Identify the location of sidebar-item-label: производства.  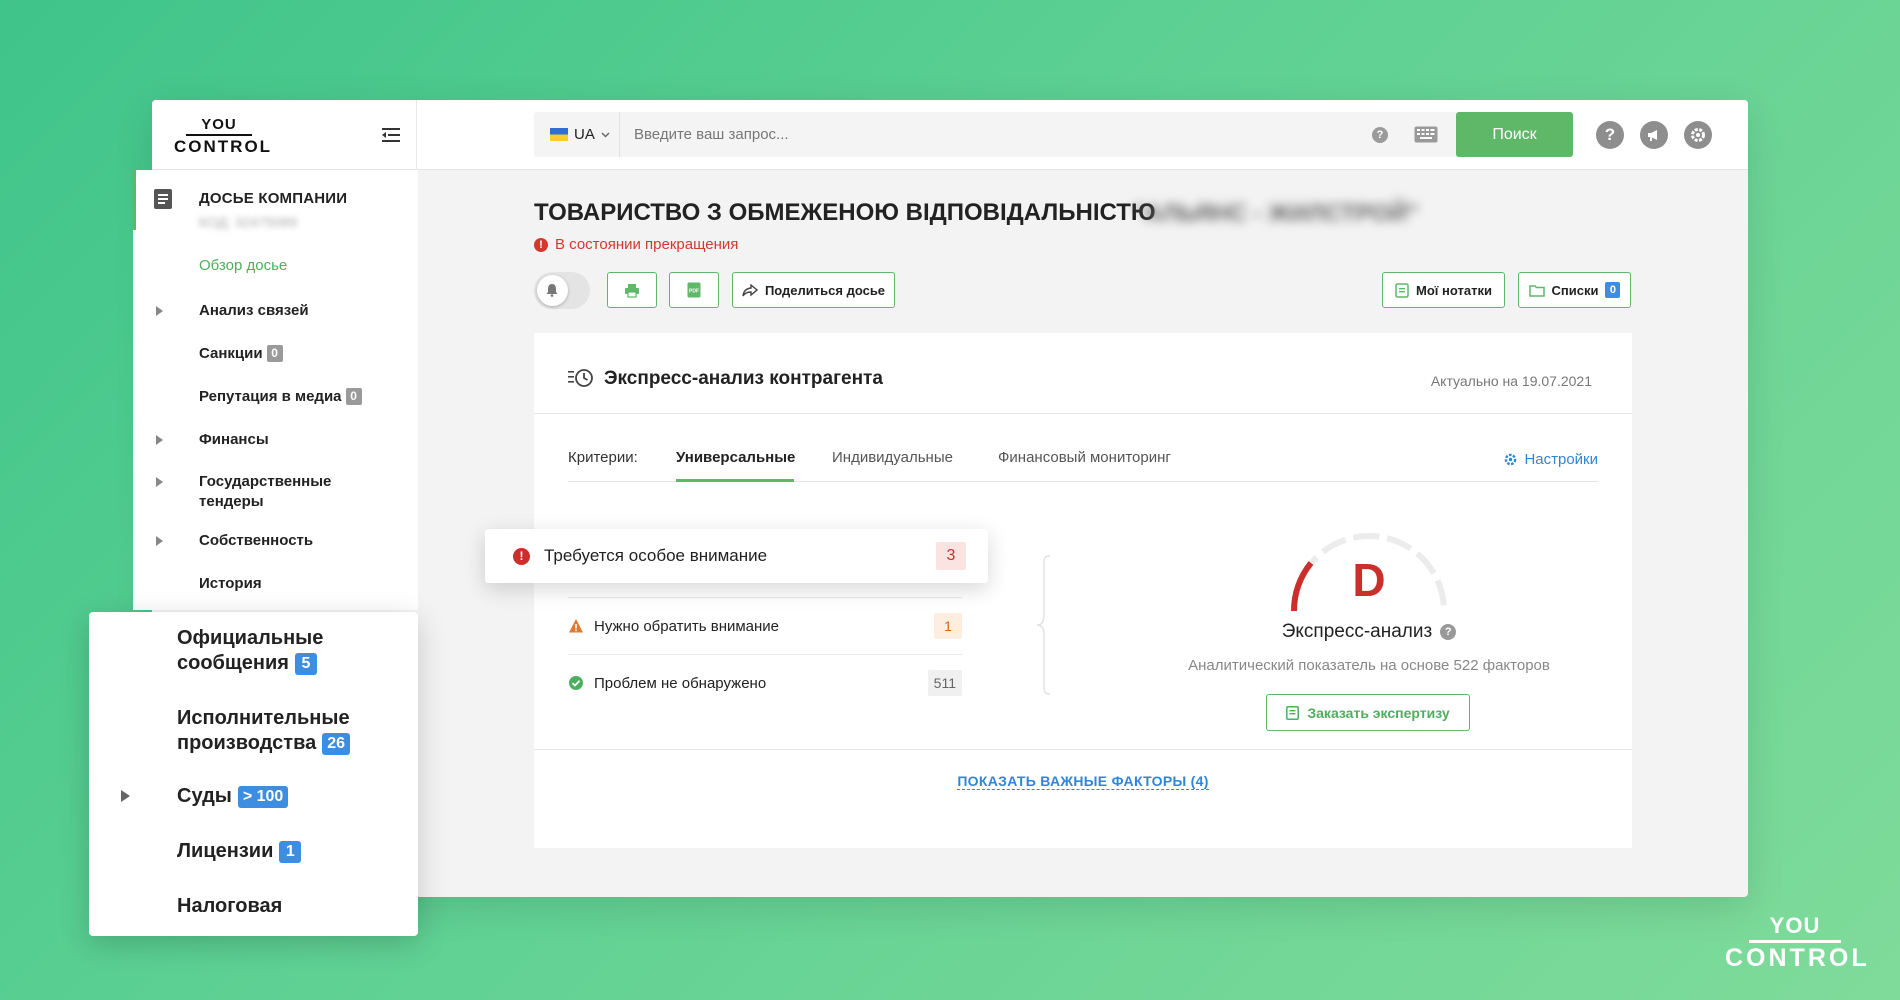
(247, 743).